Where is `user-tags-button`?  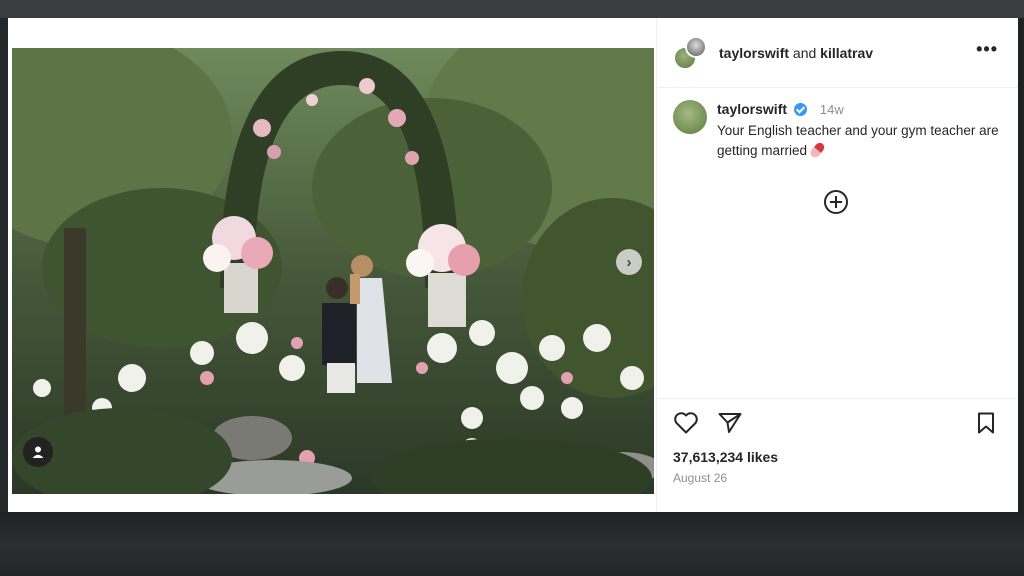 user-tags-button is located at coordinates (38, 452).